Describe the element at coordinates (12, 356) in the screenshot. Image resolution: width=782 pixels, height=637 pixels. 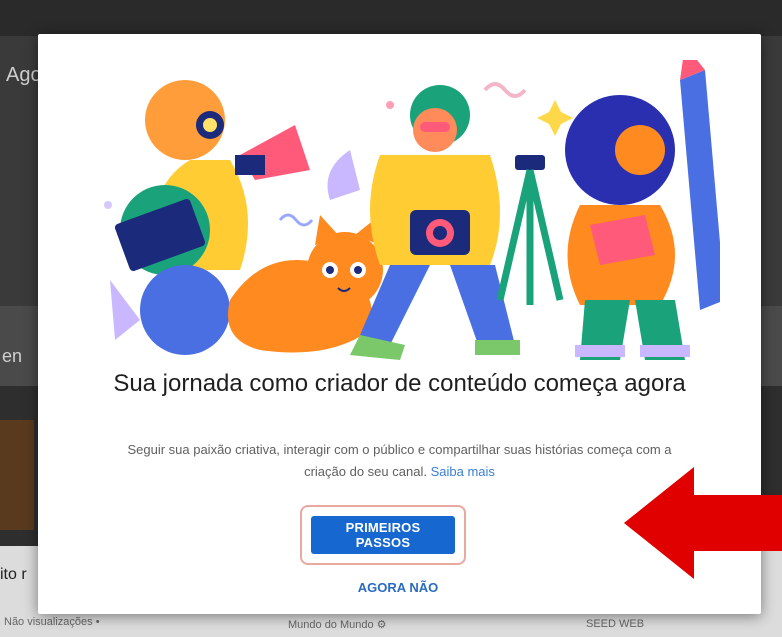
I see `background-text-side: en` at that location.